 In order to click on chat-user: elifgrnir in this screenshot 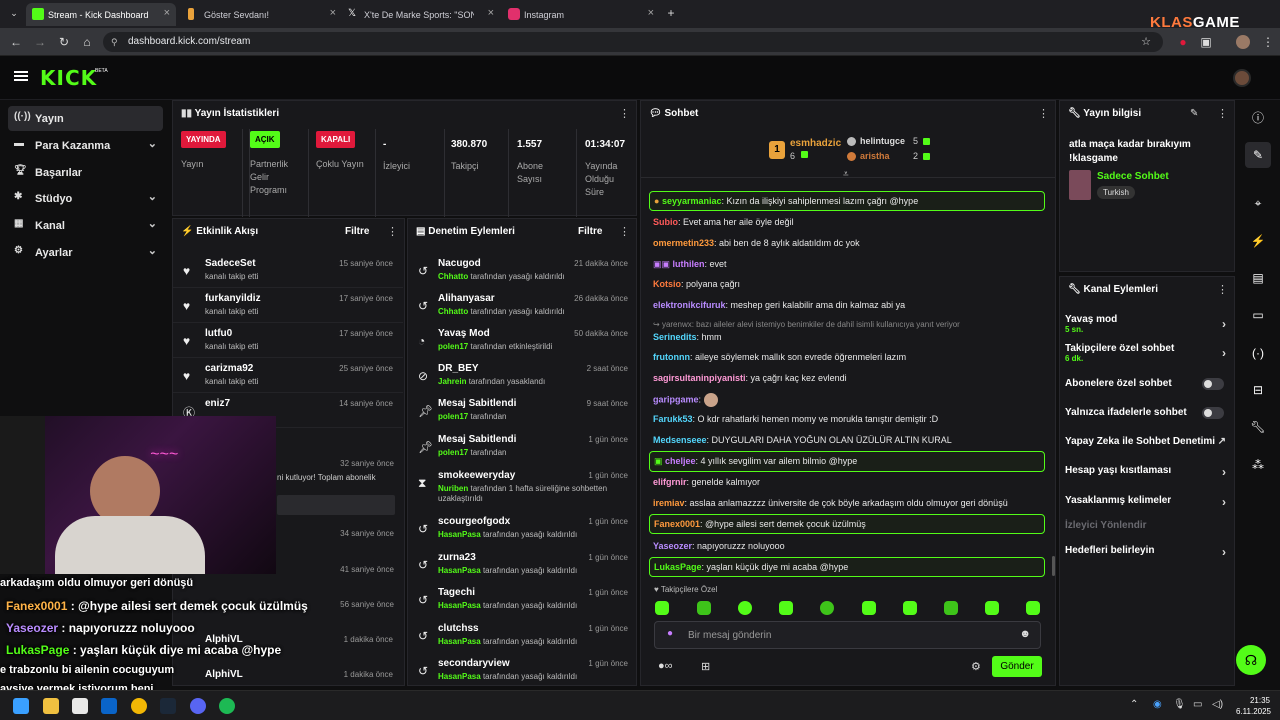, I will do `click(670, 482)`.